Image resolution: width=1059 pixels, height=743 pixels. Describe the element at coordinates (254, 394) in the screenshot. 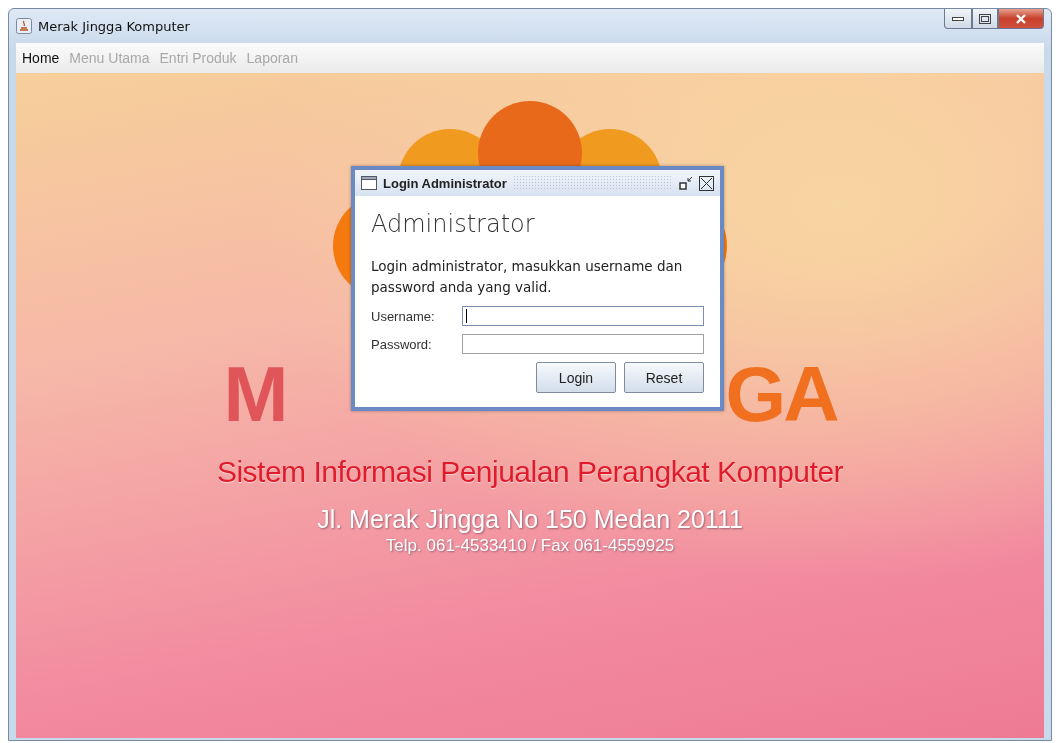

I see `brand-letter: M` at that location.